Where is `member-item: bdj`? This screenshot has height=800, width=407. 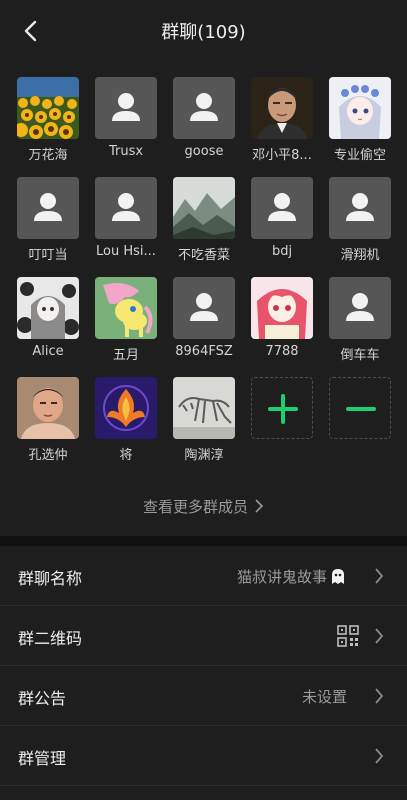
member-item: bdj is located at coordinates (282, 222).